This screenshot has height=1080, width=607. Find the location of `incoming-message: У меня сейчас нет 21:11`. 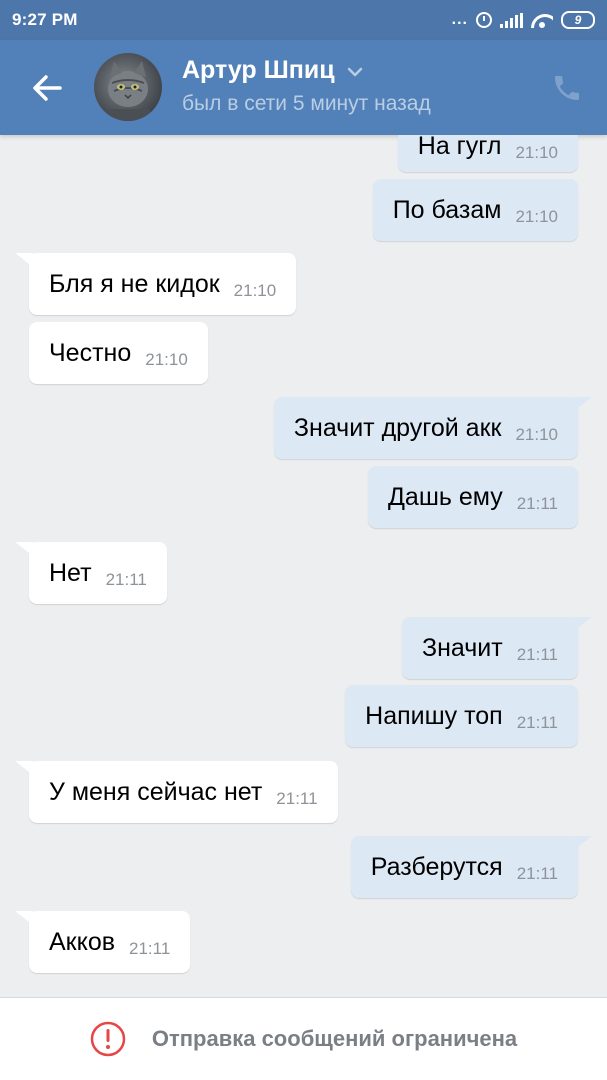

incoming-message: У меня сейчас нет 21:11 is located at coordinates (176, 792).